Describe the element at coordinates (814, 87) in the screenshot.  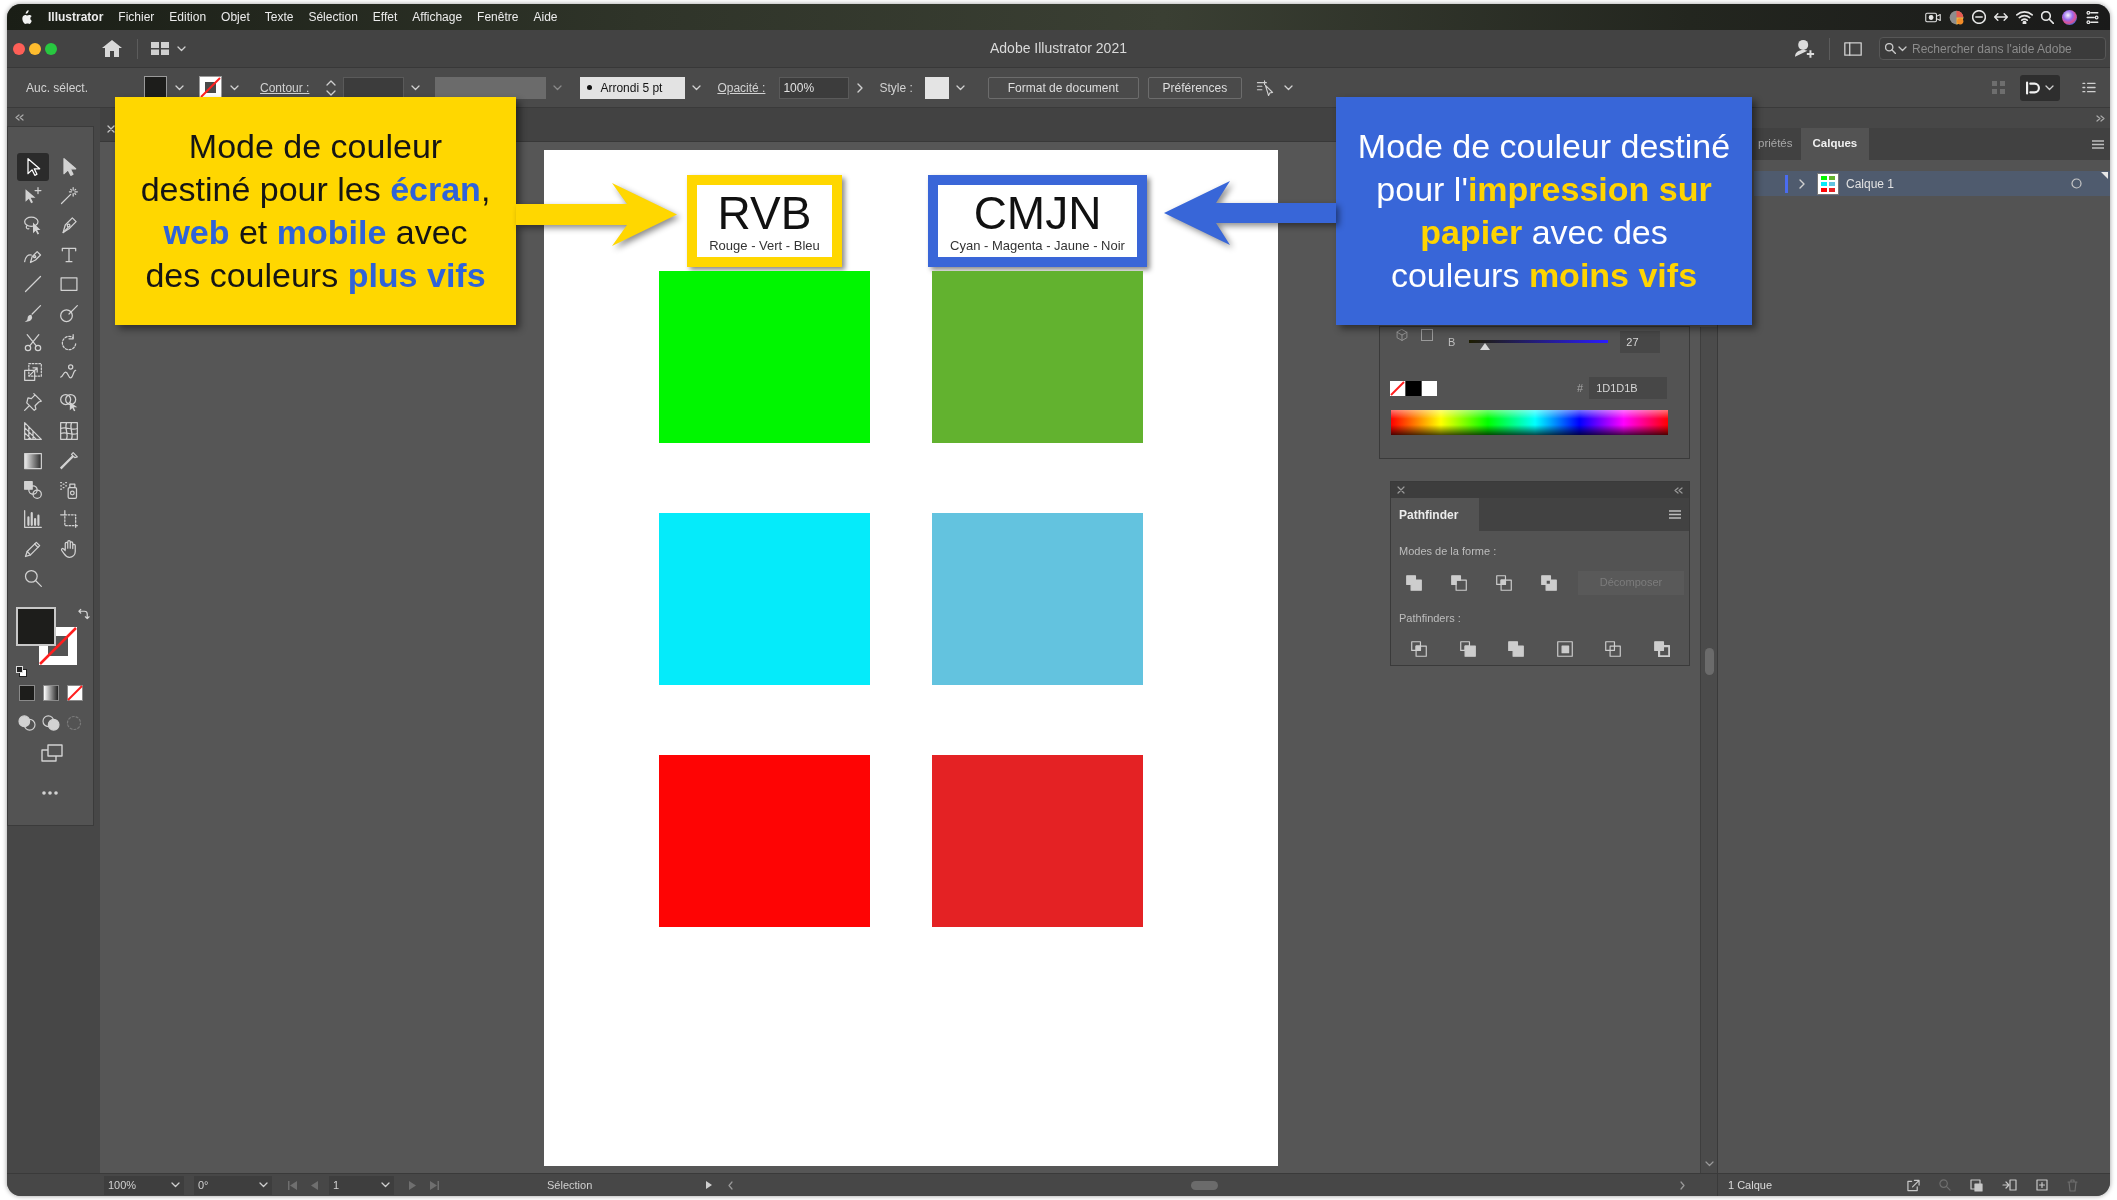
I see `opacity-field: 100%` at that location.